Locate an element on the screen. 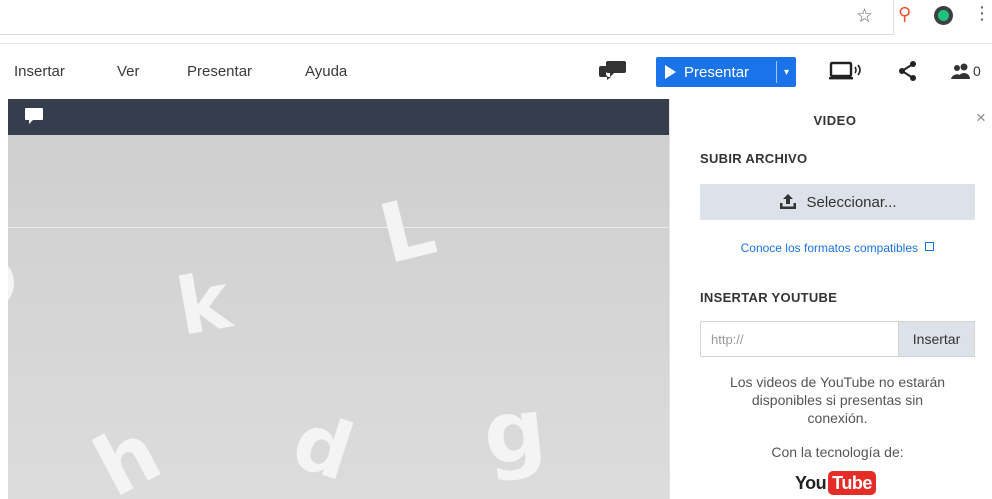  supported-formats-label: Conoce los formatos compatibles is located at coordinates (829, 248).